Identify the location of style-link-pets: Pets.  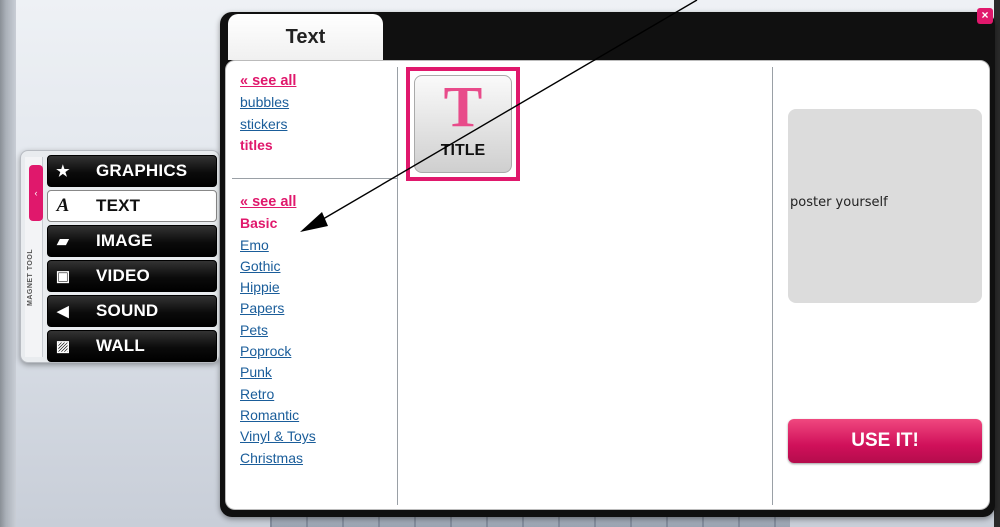
(278, 330).